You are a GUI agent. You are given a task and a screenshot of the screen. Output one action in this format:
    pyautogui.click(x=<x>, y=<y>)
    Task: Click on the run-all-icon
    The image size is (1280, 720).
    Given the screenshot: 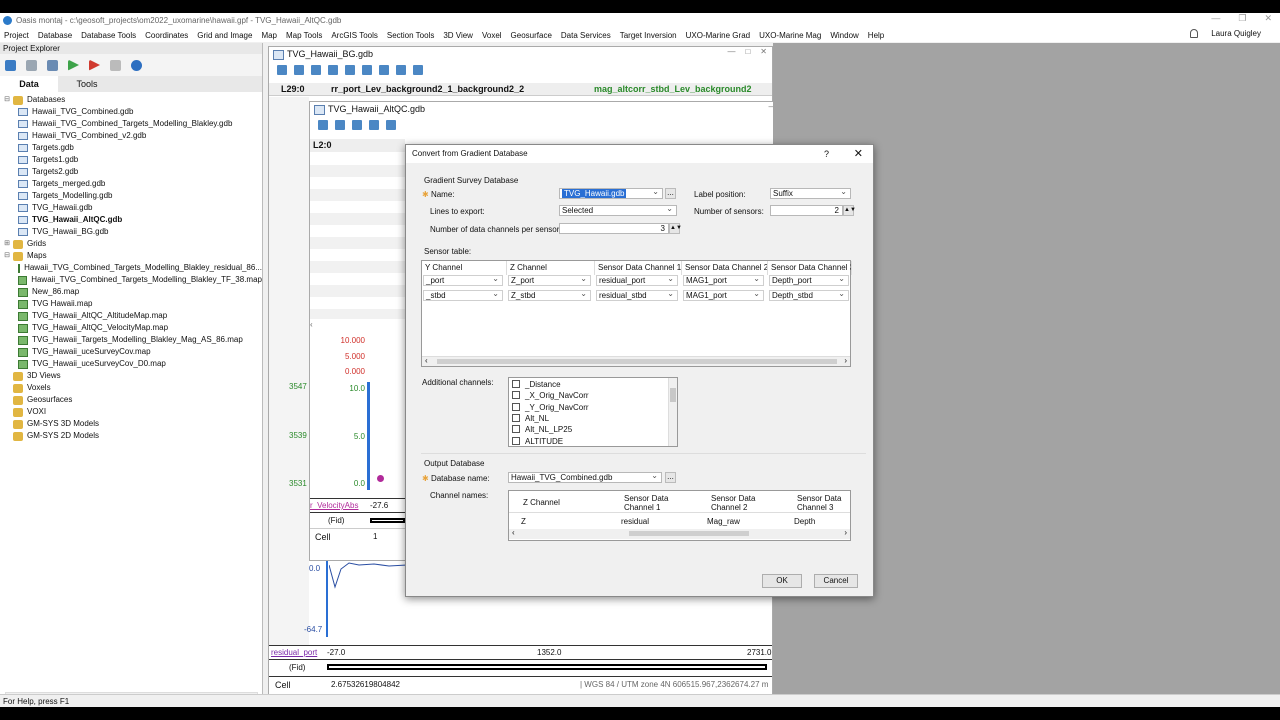 What is the action you would take?
    pyautogui.click(x=94, y=65)
    